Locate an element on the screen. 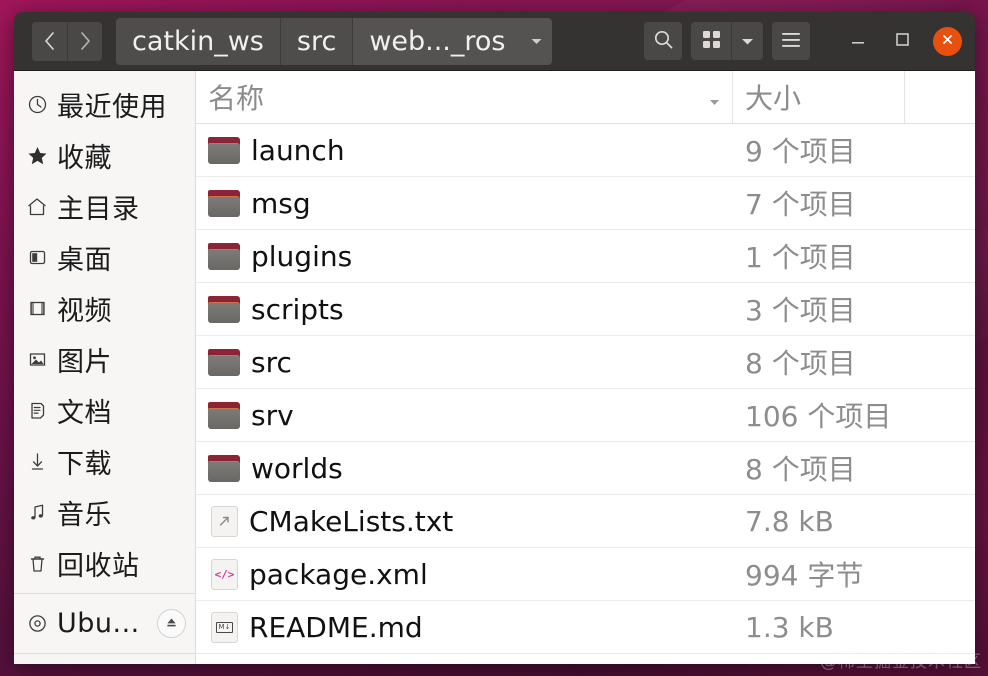 This screenshot has height=676, width=988. download-icon is located at coordinates (37, 461).